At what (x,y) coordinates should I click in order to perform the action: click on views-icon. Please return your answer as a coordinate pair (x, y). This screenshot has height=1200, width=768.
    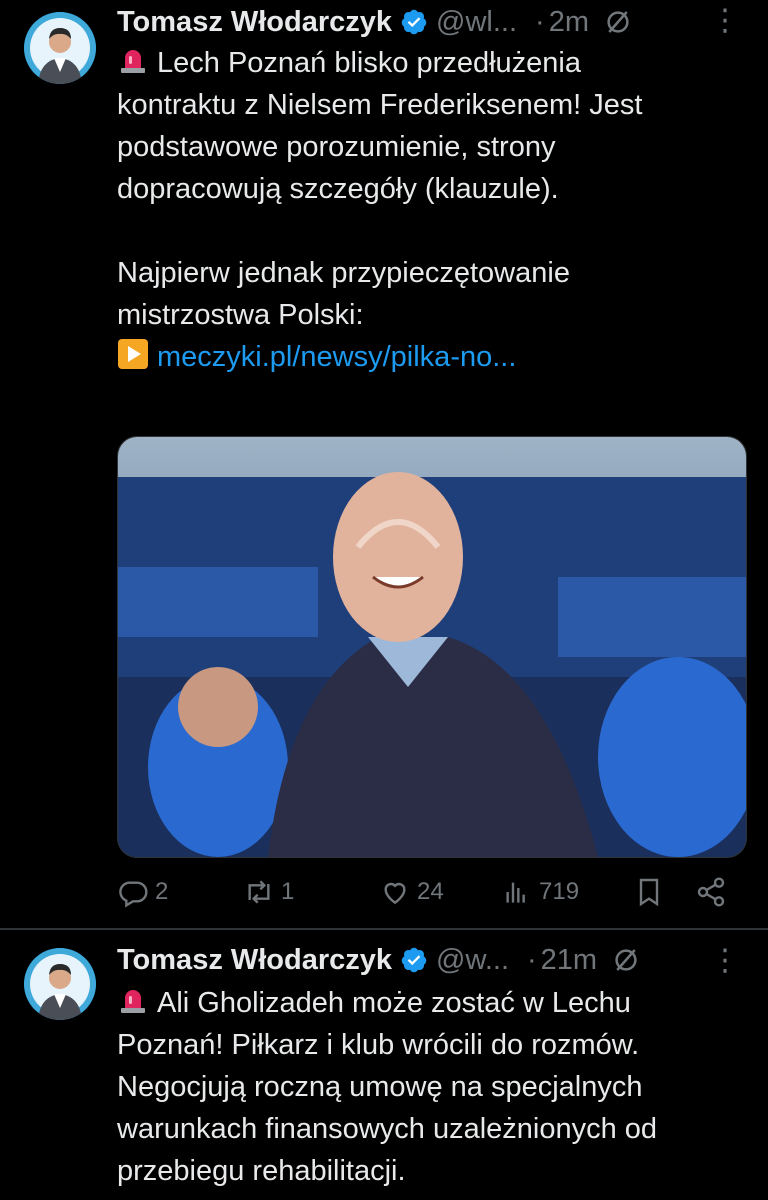
    Looking at the image, I should click on (515, 892).